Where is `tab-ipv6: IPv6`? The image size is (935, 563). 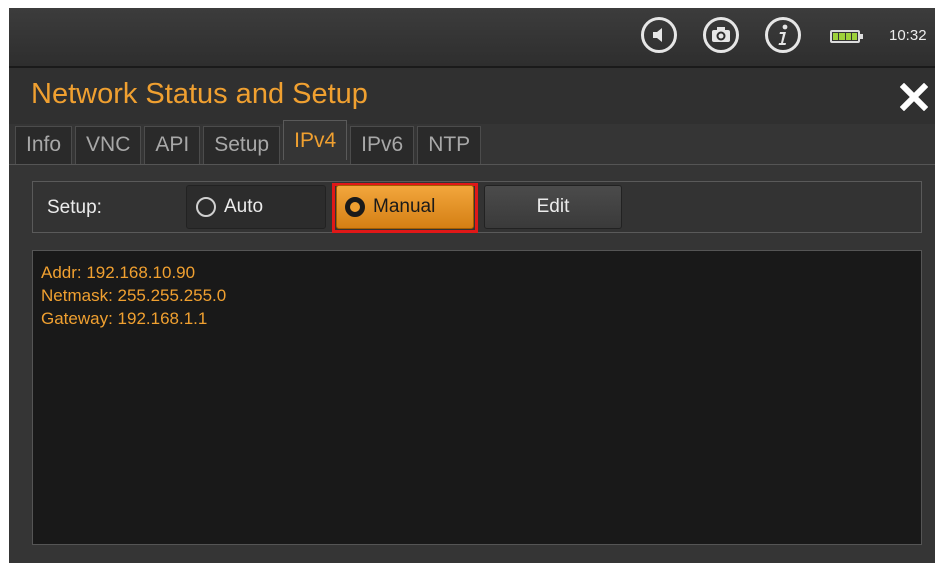
tab-ipv6: IPv6 is located at coordinates (382, 145).